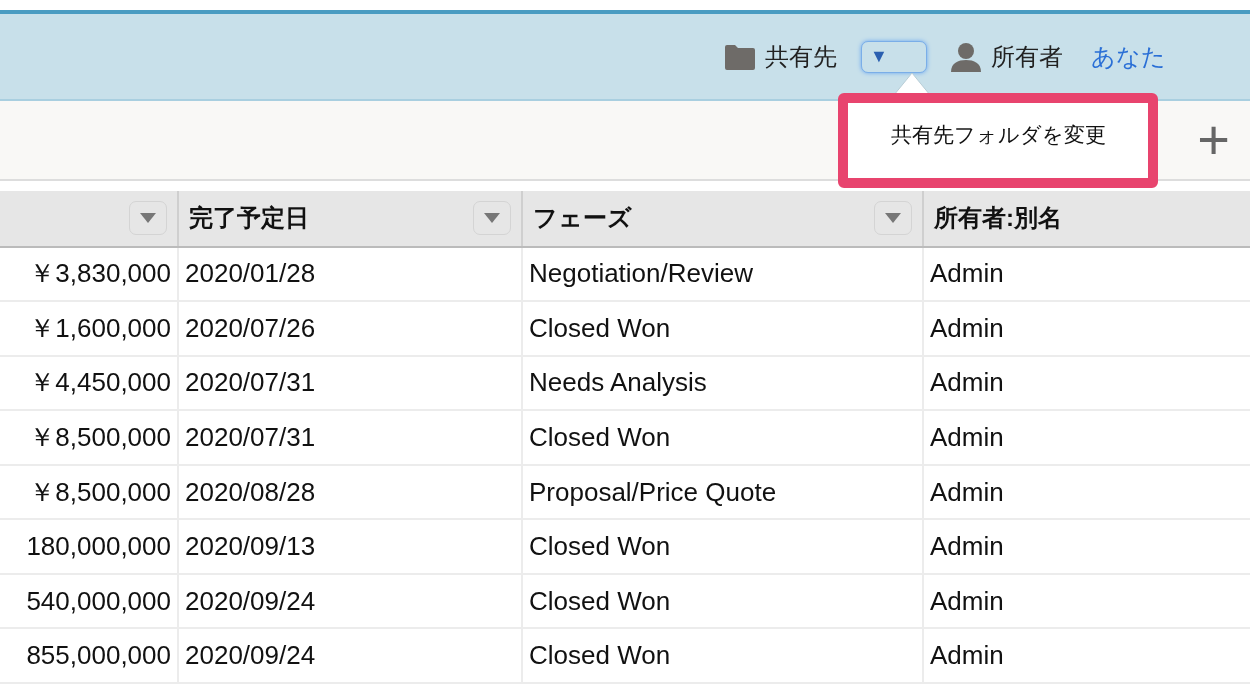 This screenshot has height=684, width=1250. Describe the element at coordinates (88, 328) in the screenshot. I see `table-cell: ￥1,600,000` at that location.